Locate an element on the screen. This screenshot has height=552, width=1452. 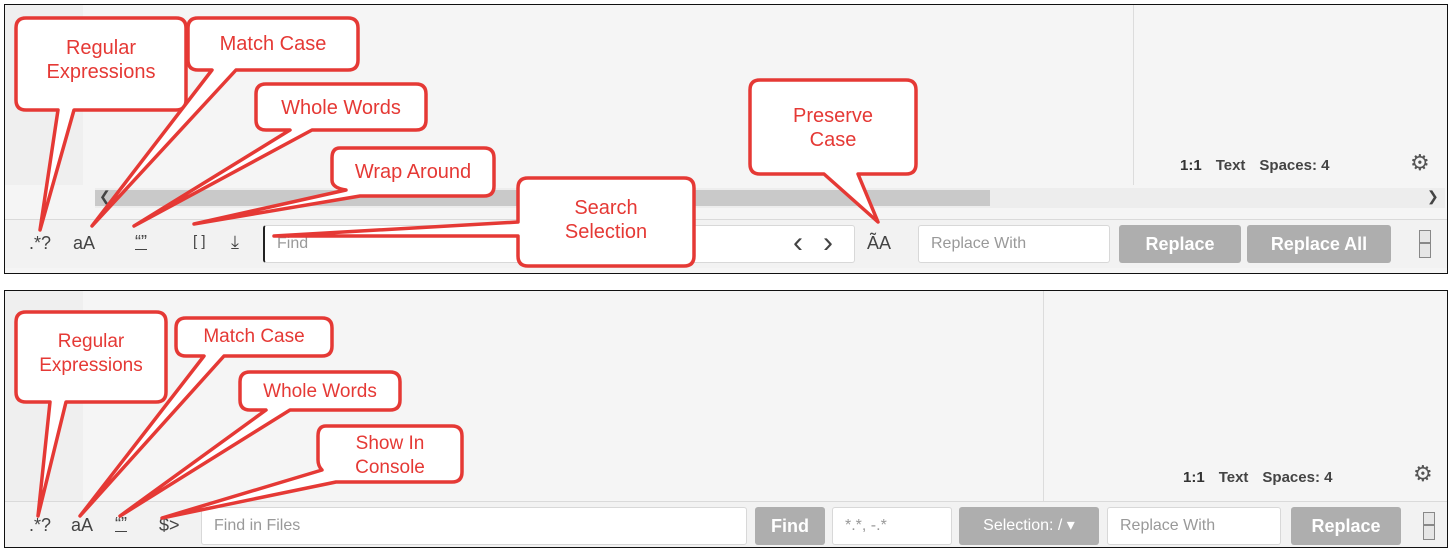
callout-show-console-text-2: Show In Console is located at coordinates (390, 455).